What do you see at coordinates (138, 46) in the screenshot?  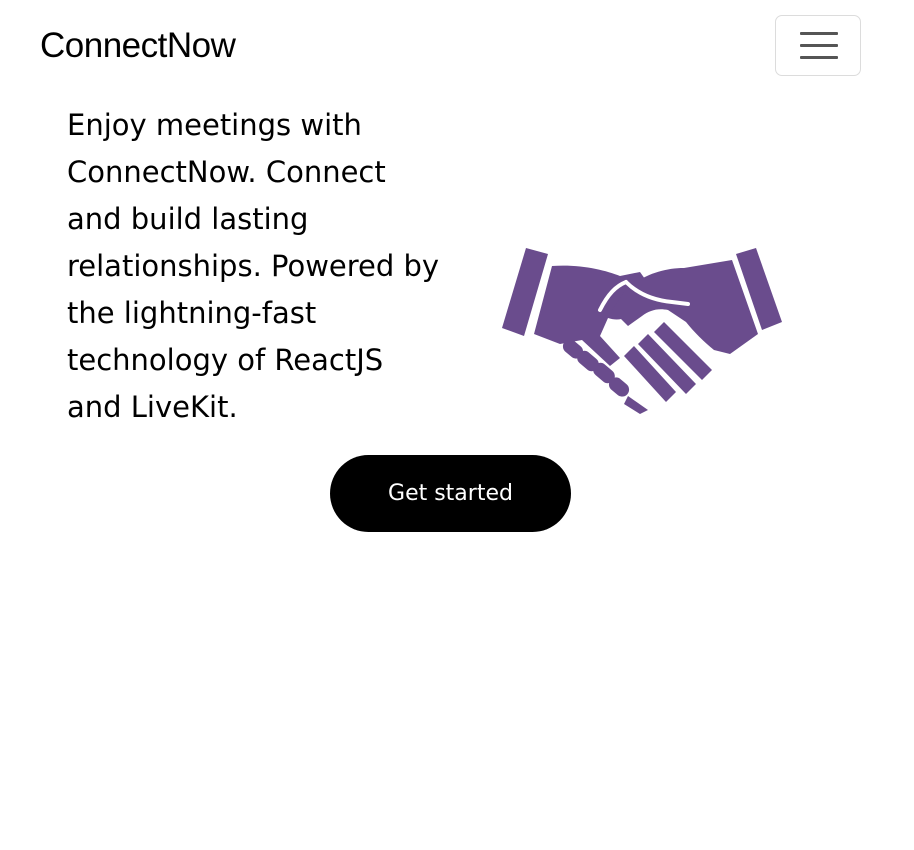 I see `brand-logo: ConnectNow` at bounding box center [138, 46].